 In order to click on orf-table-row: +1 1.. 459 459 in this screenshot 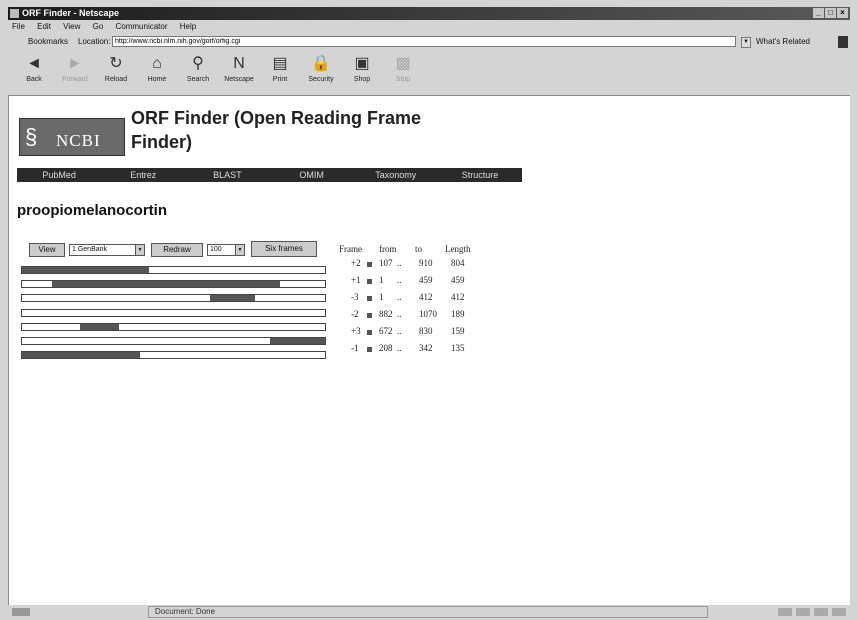, I will do `click(419, 283)`.